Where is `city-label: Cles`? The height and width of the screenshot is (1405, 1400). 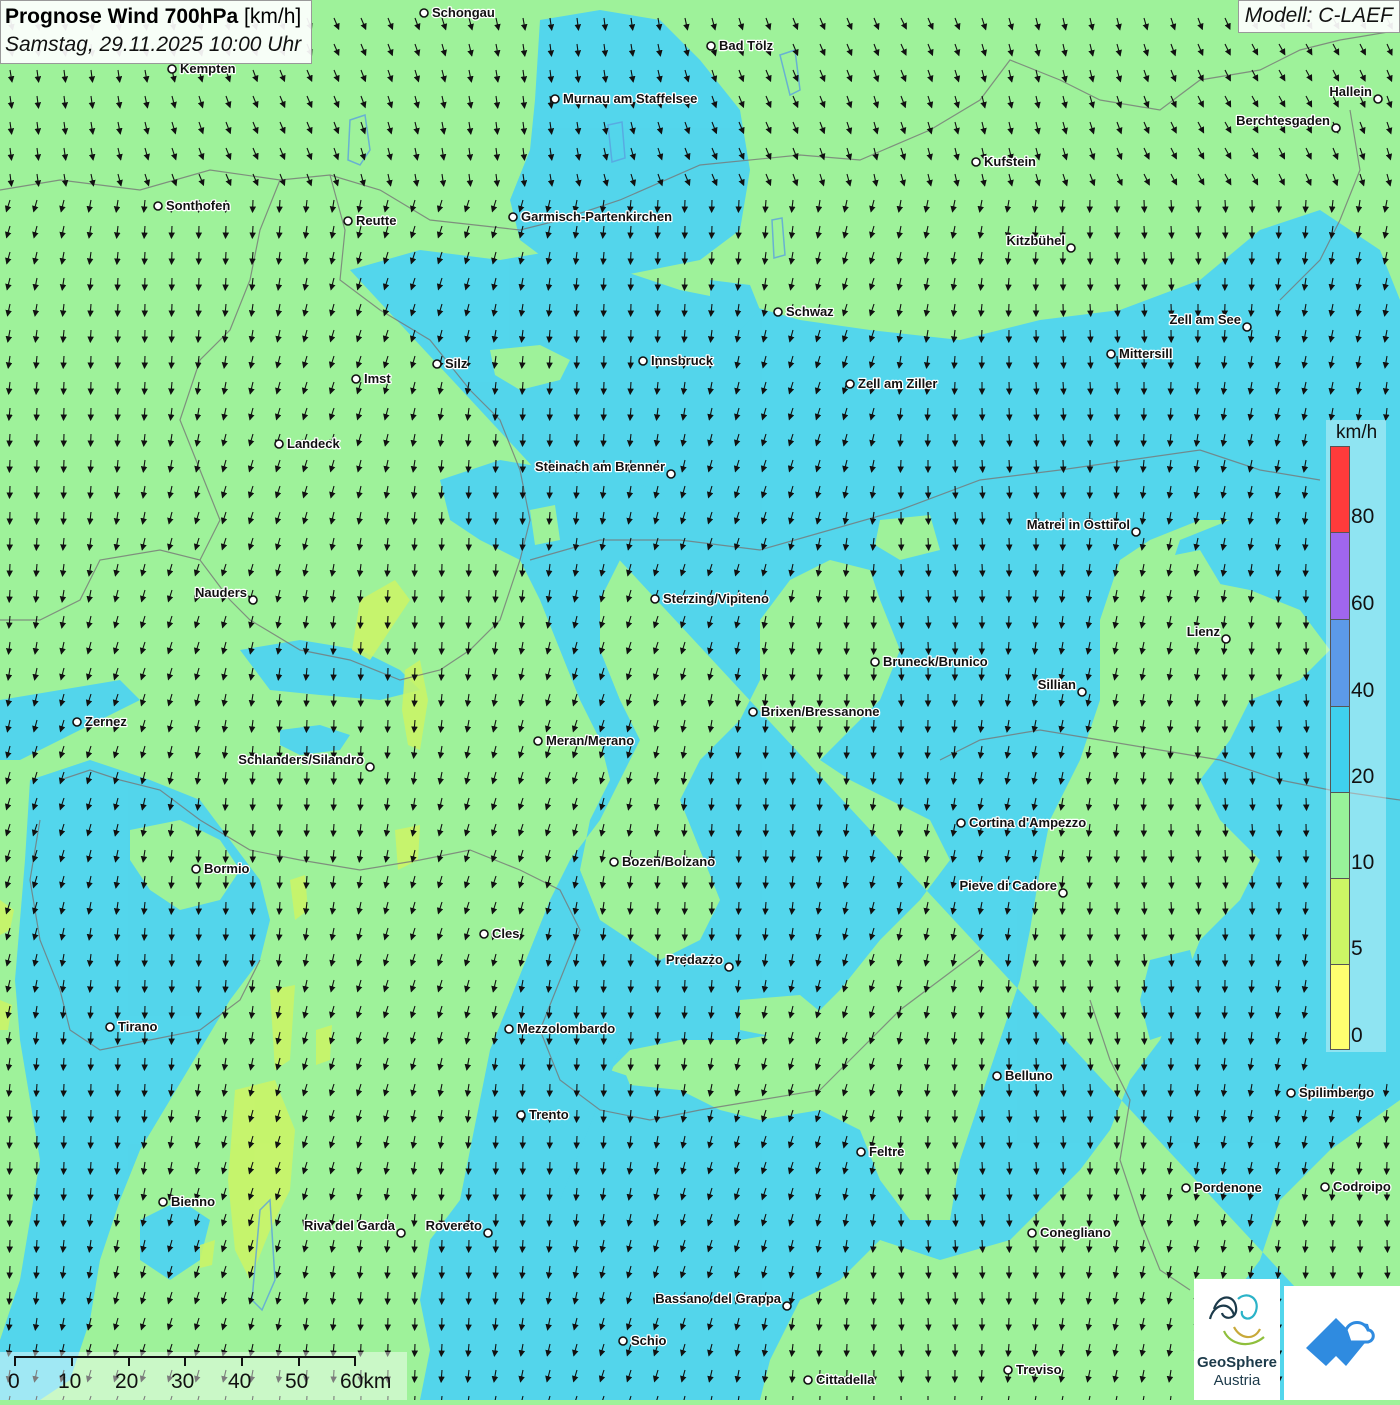 city-label: Cles is located at coordinates (505, 933).